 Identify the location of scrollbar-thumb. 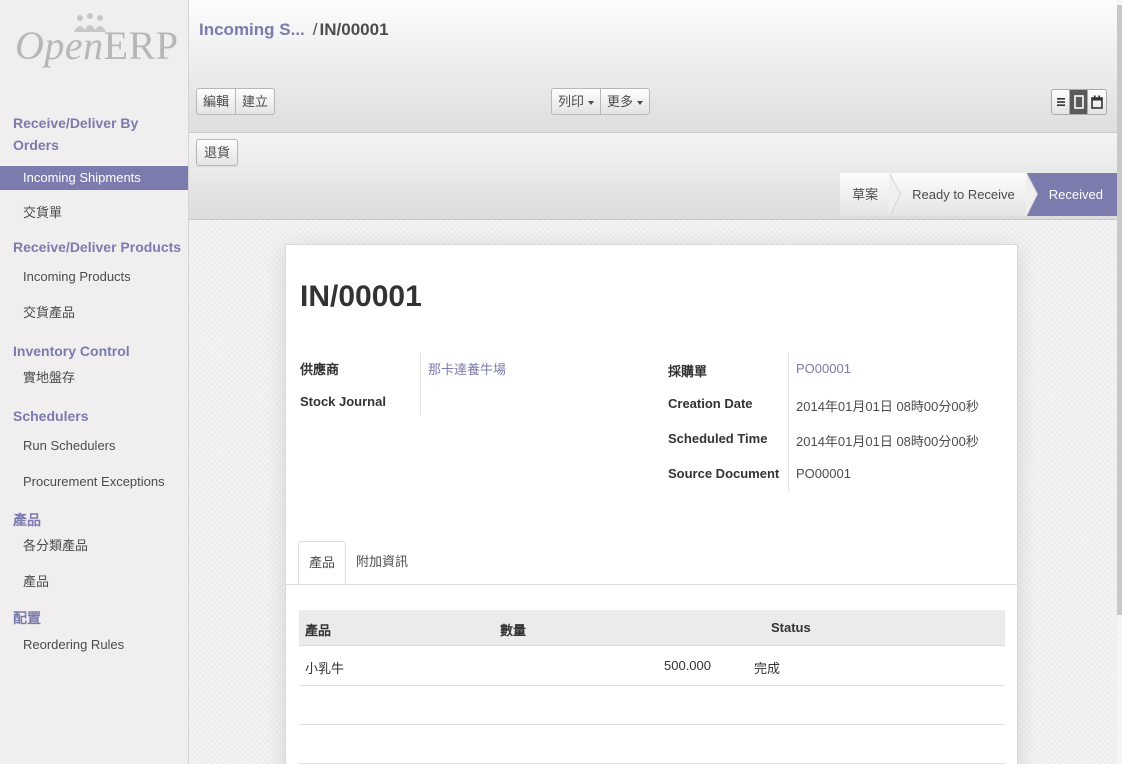
(1119, 310).